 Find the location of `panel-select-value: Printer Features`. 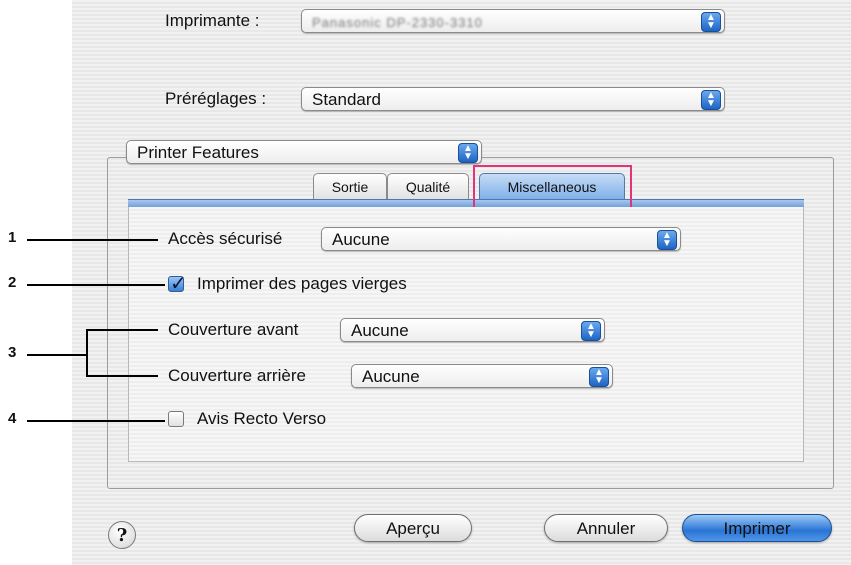

panel-select-value: Printer Features is located at coordinates (198, 152).